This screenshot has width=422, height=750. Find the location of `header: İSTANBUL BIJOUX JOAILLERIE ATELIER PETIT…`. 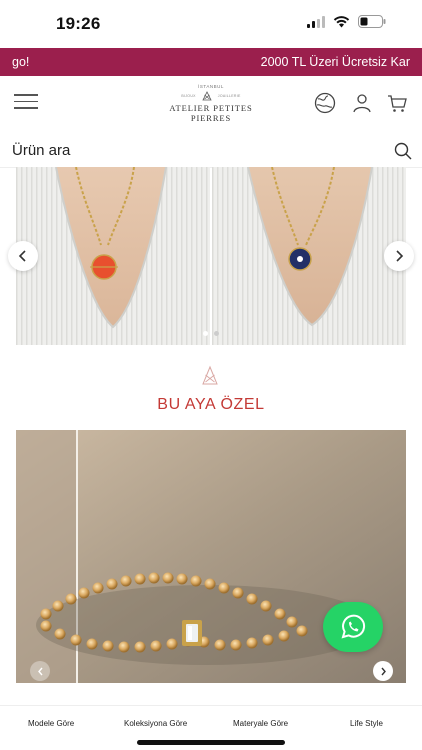

header: İSTANBUL BIJOUX JOAILLERIE ATELIER PETIT… is located at coordinates (211, 103).